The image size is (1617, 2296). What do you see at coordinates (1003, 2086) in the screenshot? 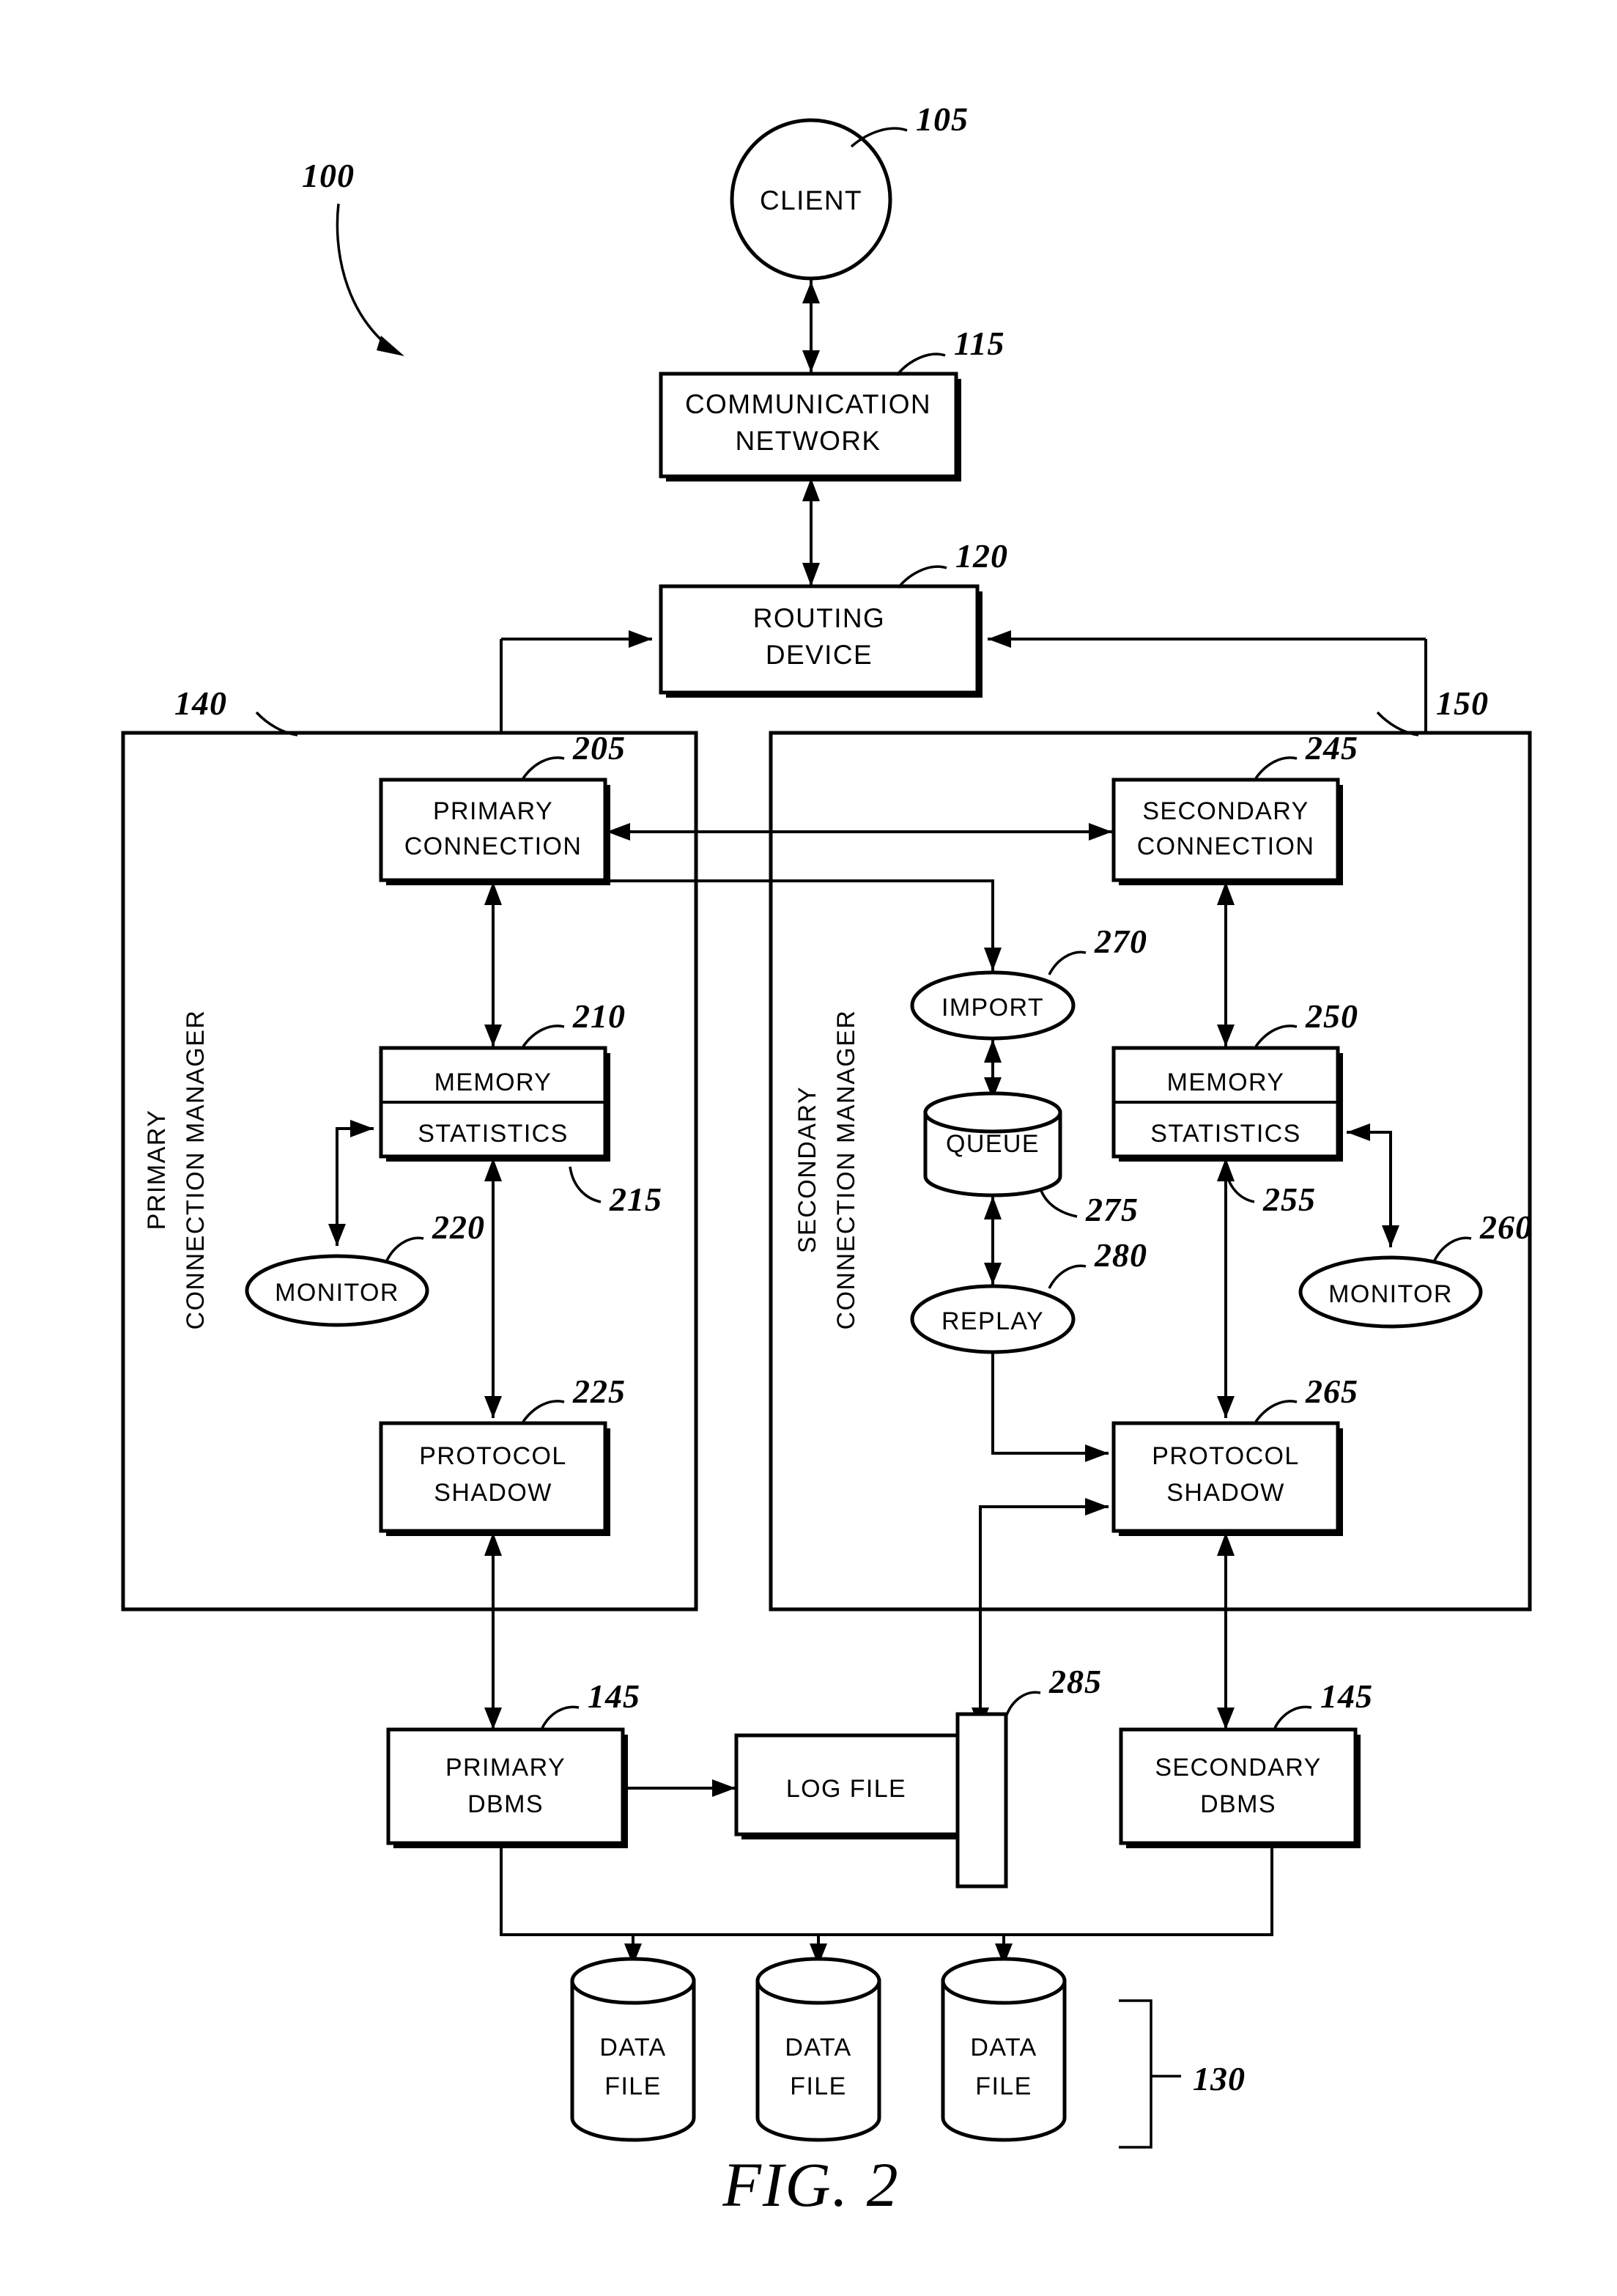
I see `data-file-3-line2: FILE` at bounding box center [1003, 2086].